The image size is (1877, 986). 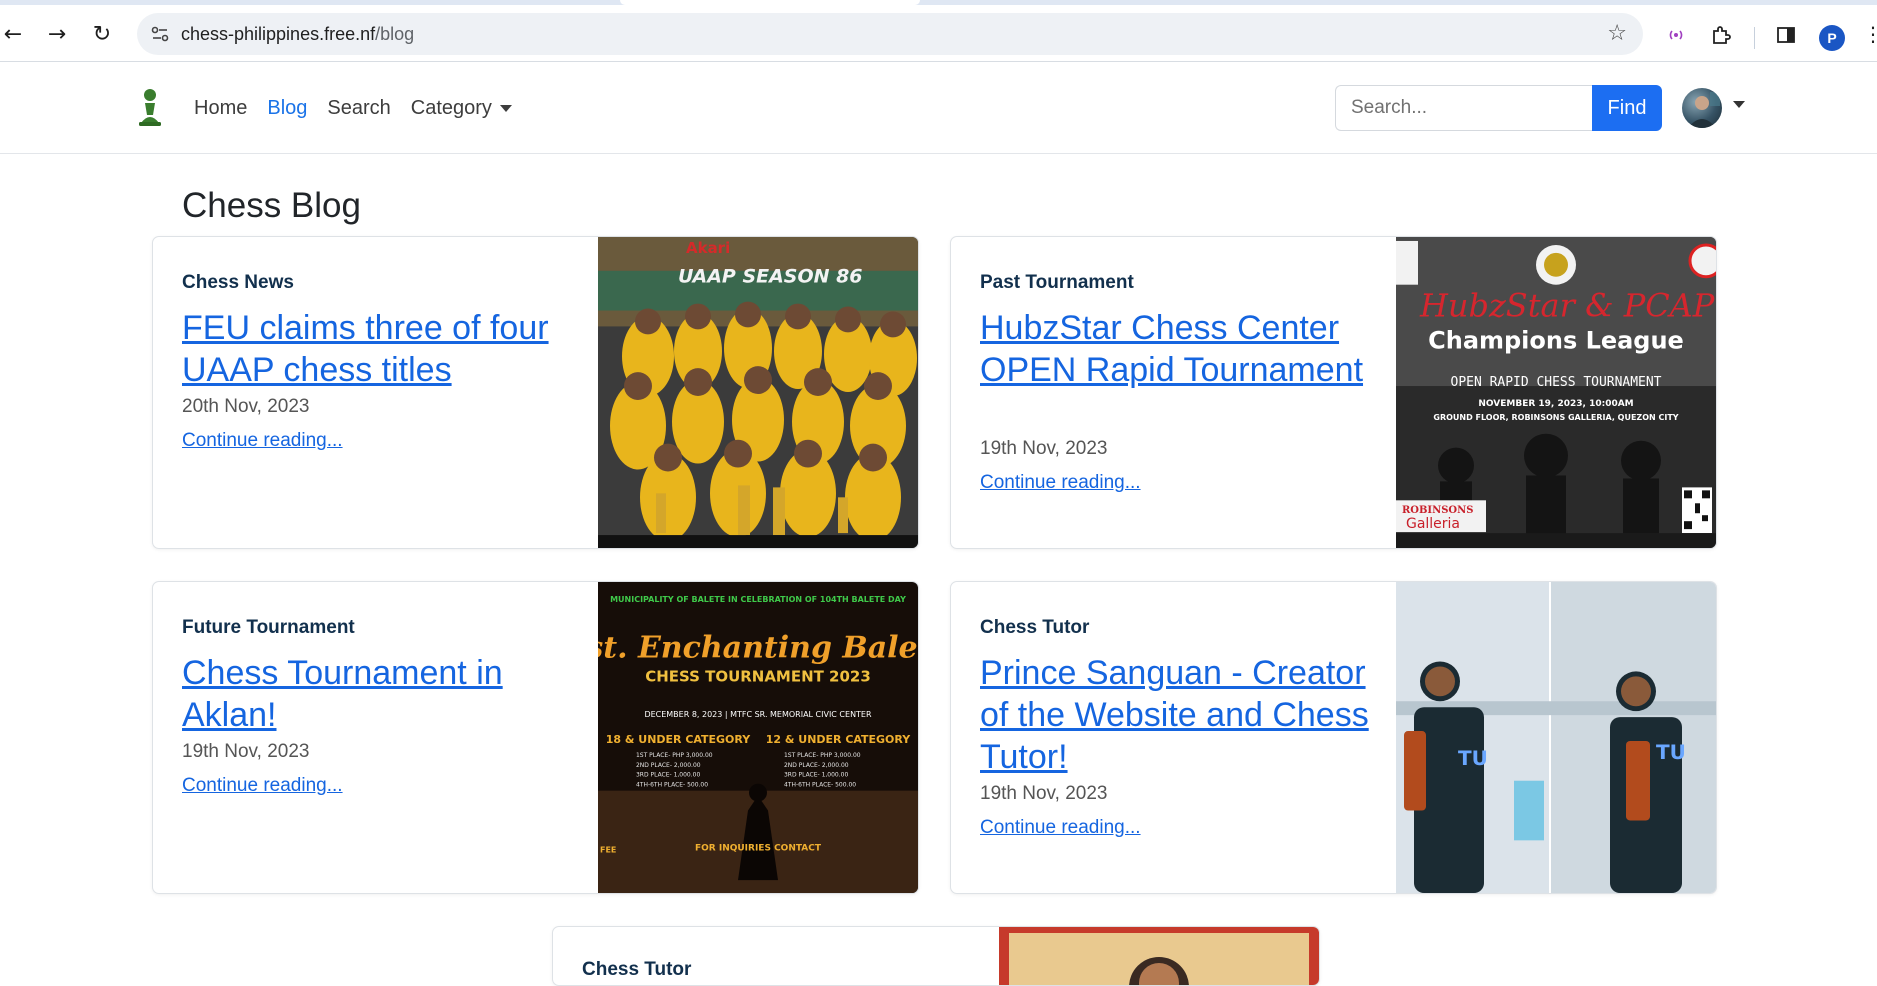 What do you see at coordinates (1754, 38) in the screenshot?
I see `toolbar-divider` at bounding box center [1754, 38].